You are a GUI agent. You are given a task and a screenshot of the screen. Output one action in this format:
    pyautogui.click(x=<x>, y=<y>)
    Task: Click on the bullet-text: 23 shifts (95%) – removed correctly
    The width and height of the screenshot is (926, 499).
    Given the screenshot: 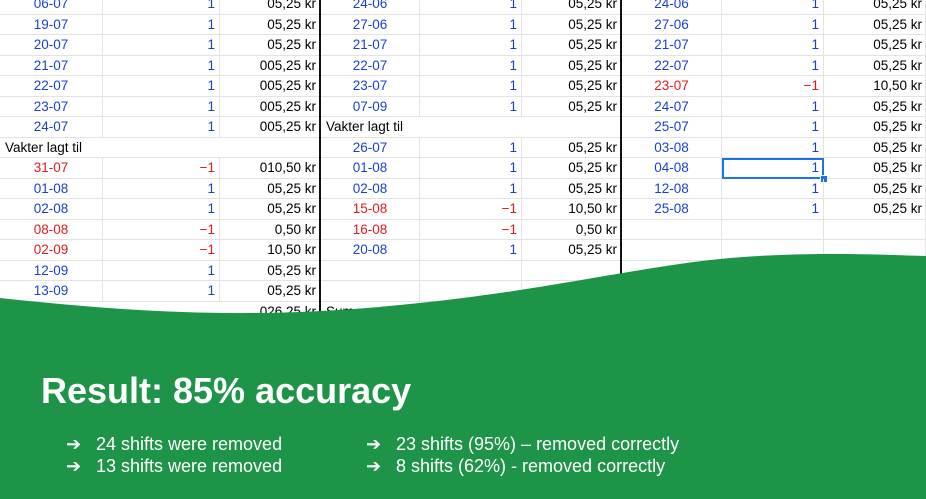 What is the action you would take?
    pyautogui.click(x=538, y=444)
    